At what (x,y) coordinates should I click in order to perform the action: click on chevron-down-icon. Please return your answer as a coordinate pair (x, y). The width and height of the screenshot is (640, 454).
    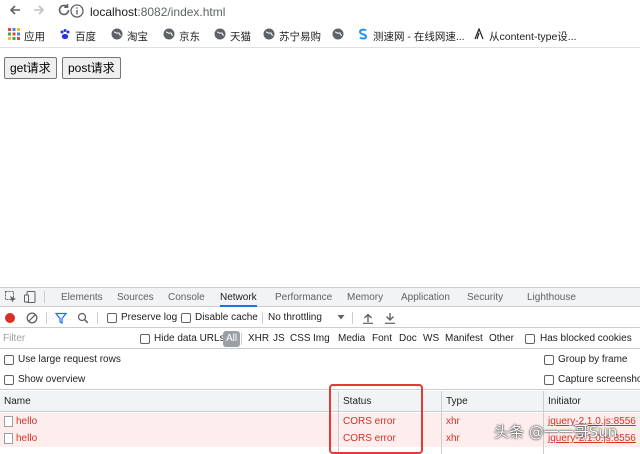
    Looking at the image, I should click on (341, 318).